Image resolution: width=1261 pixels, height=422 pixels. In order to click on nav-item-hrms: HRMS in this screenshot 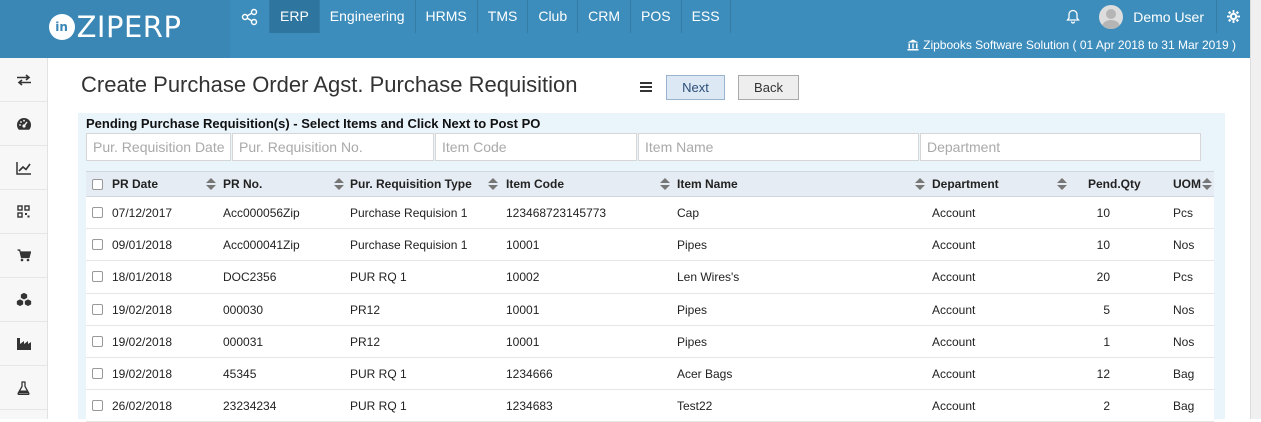, I will do `click(447, 16)`.